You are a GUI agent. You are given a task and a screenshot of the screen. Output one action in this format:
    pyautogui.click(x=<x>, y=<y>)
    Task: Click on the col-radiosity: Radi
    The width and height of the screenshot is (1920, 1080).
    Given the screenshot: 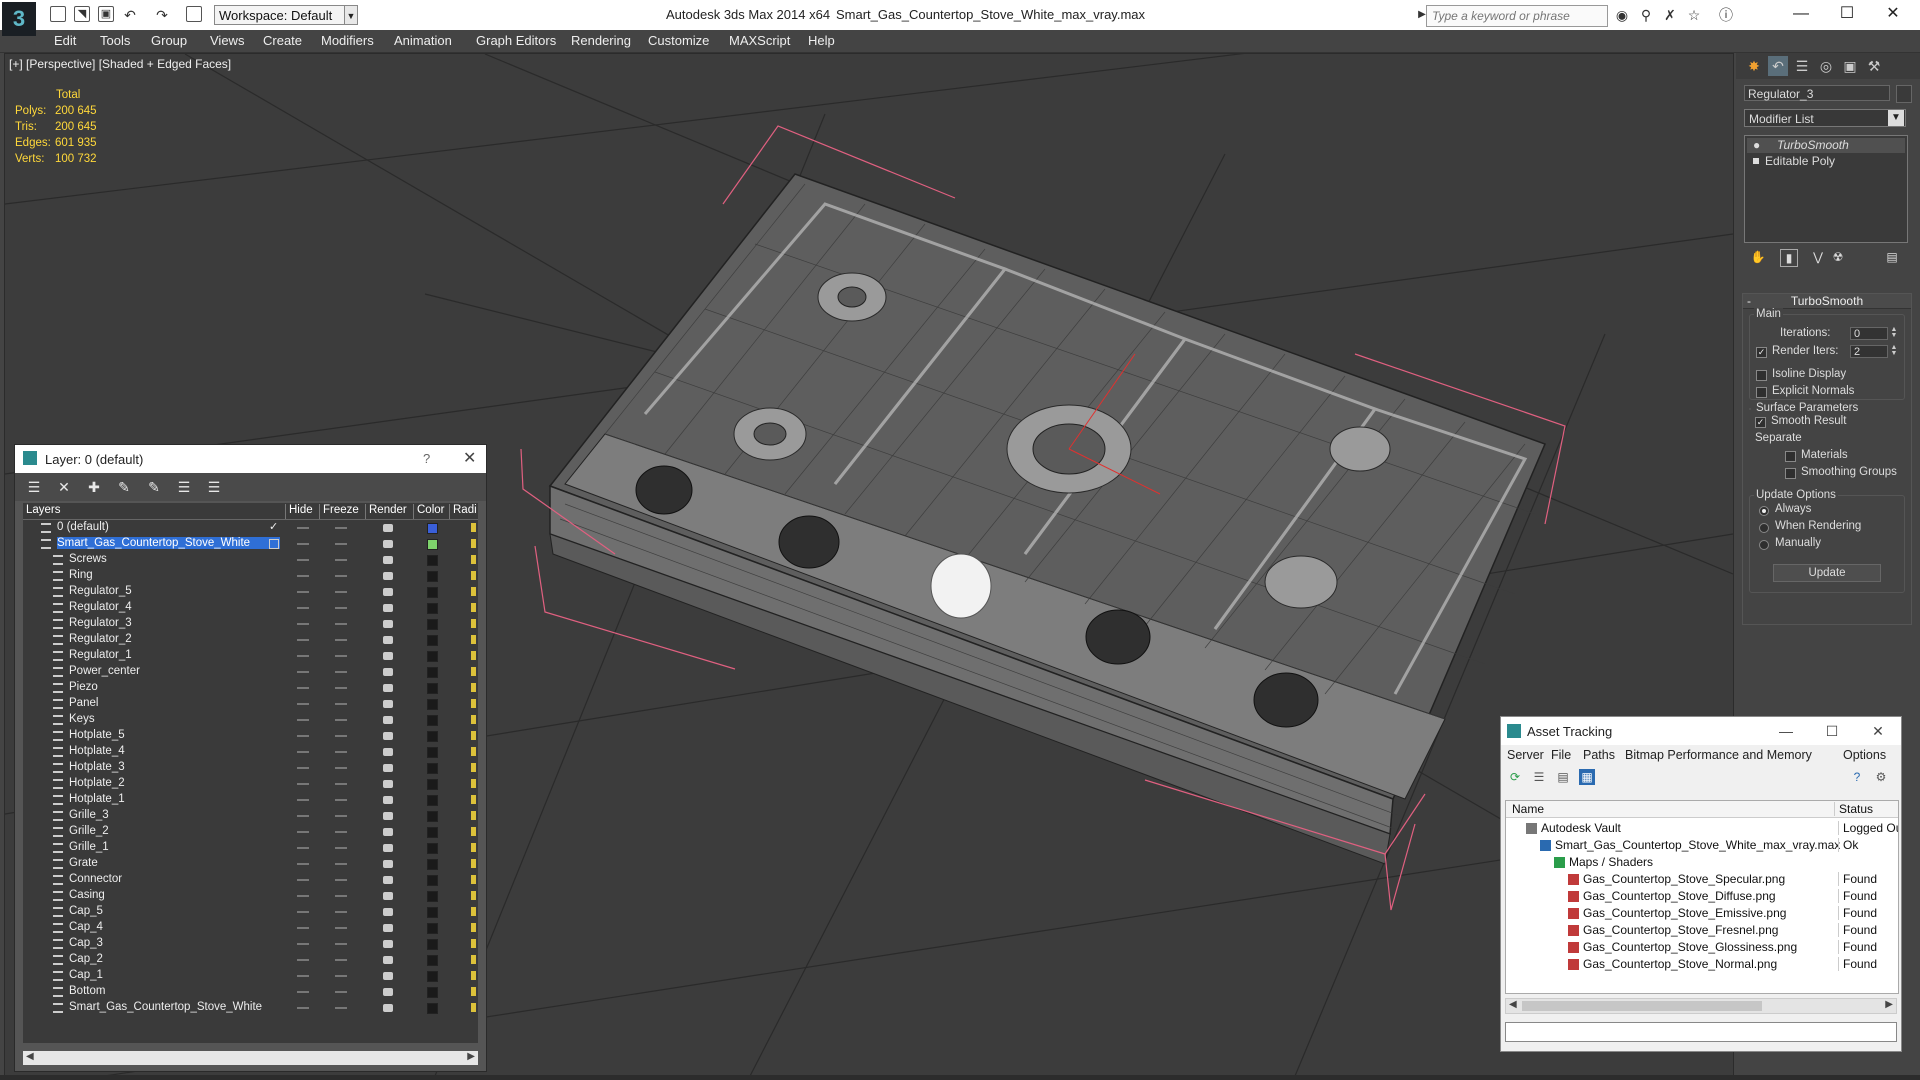 What is the action you would take?
    pyautogui.click(x=463, y=511)
    